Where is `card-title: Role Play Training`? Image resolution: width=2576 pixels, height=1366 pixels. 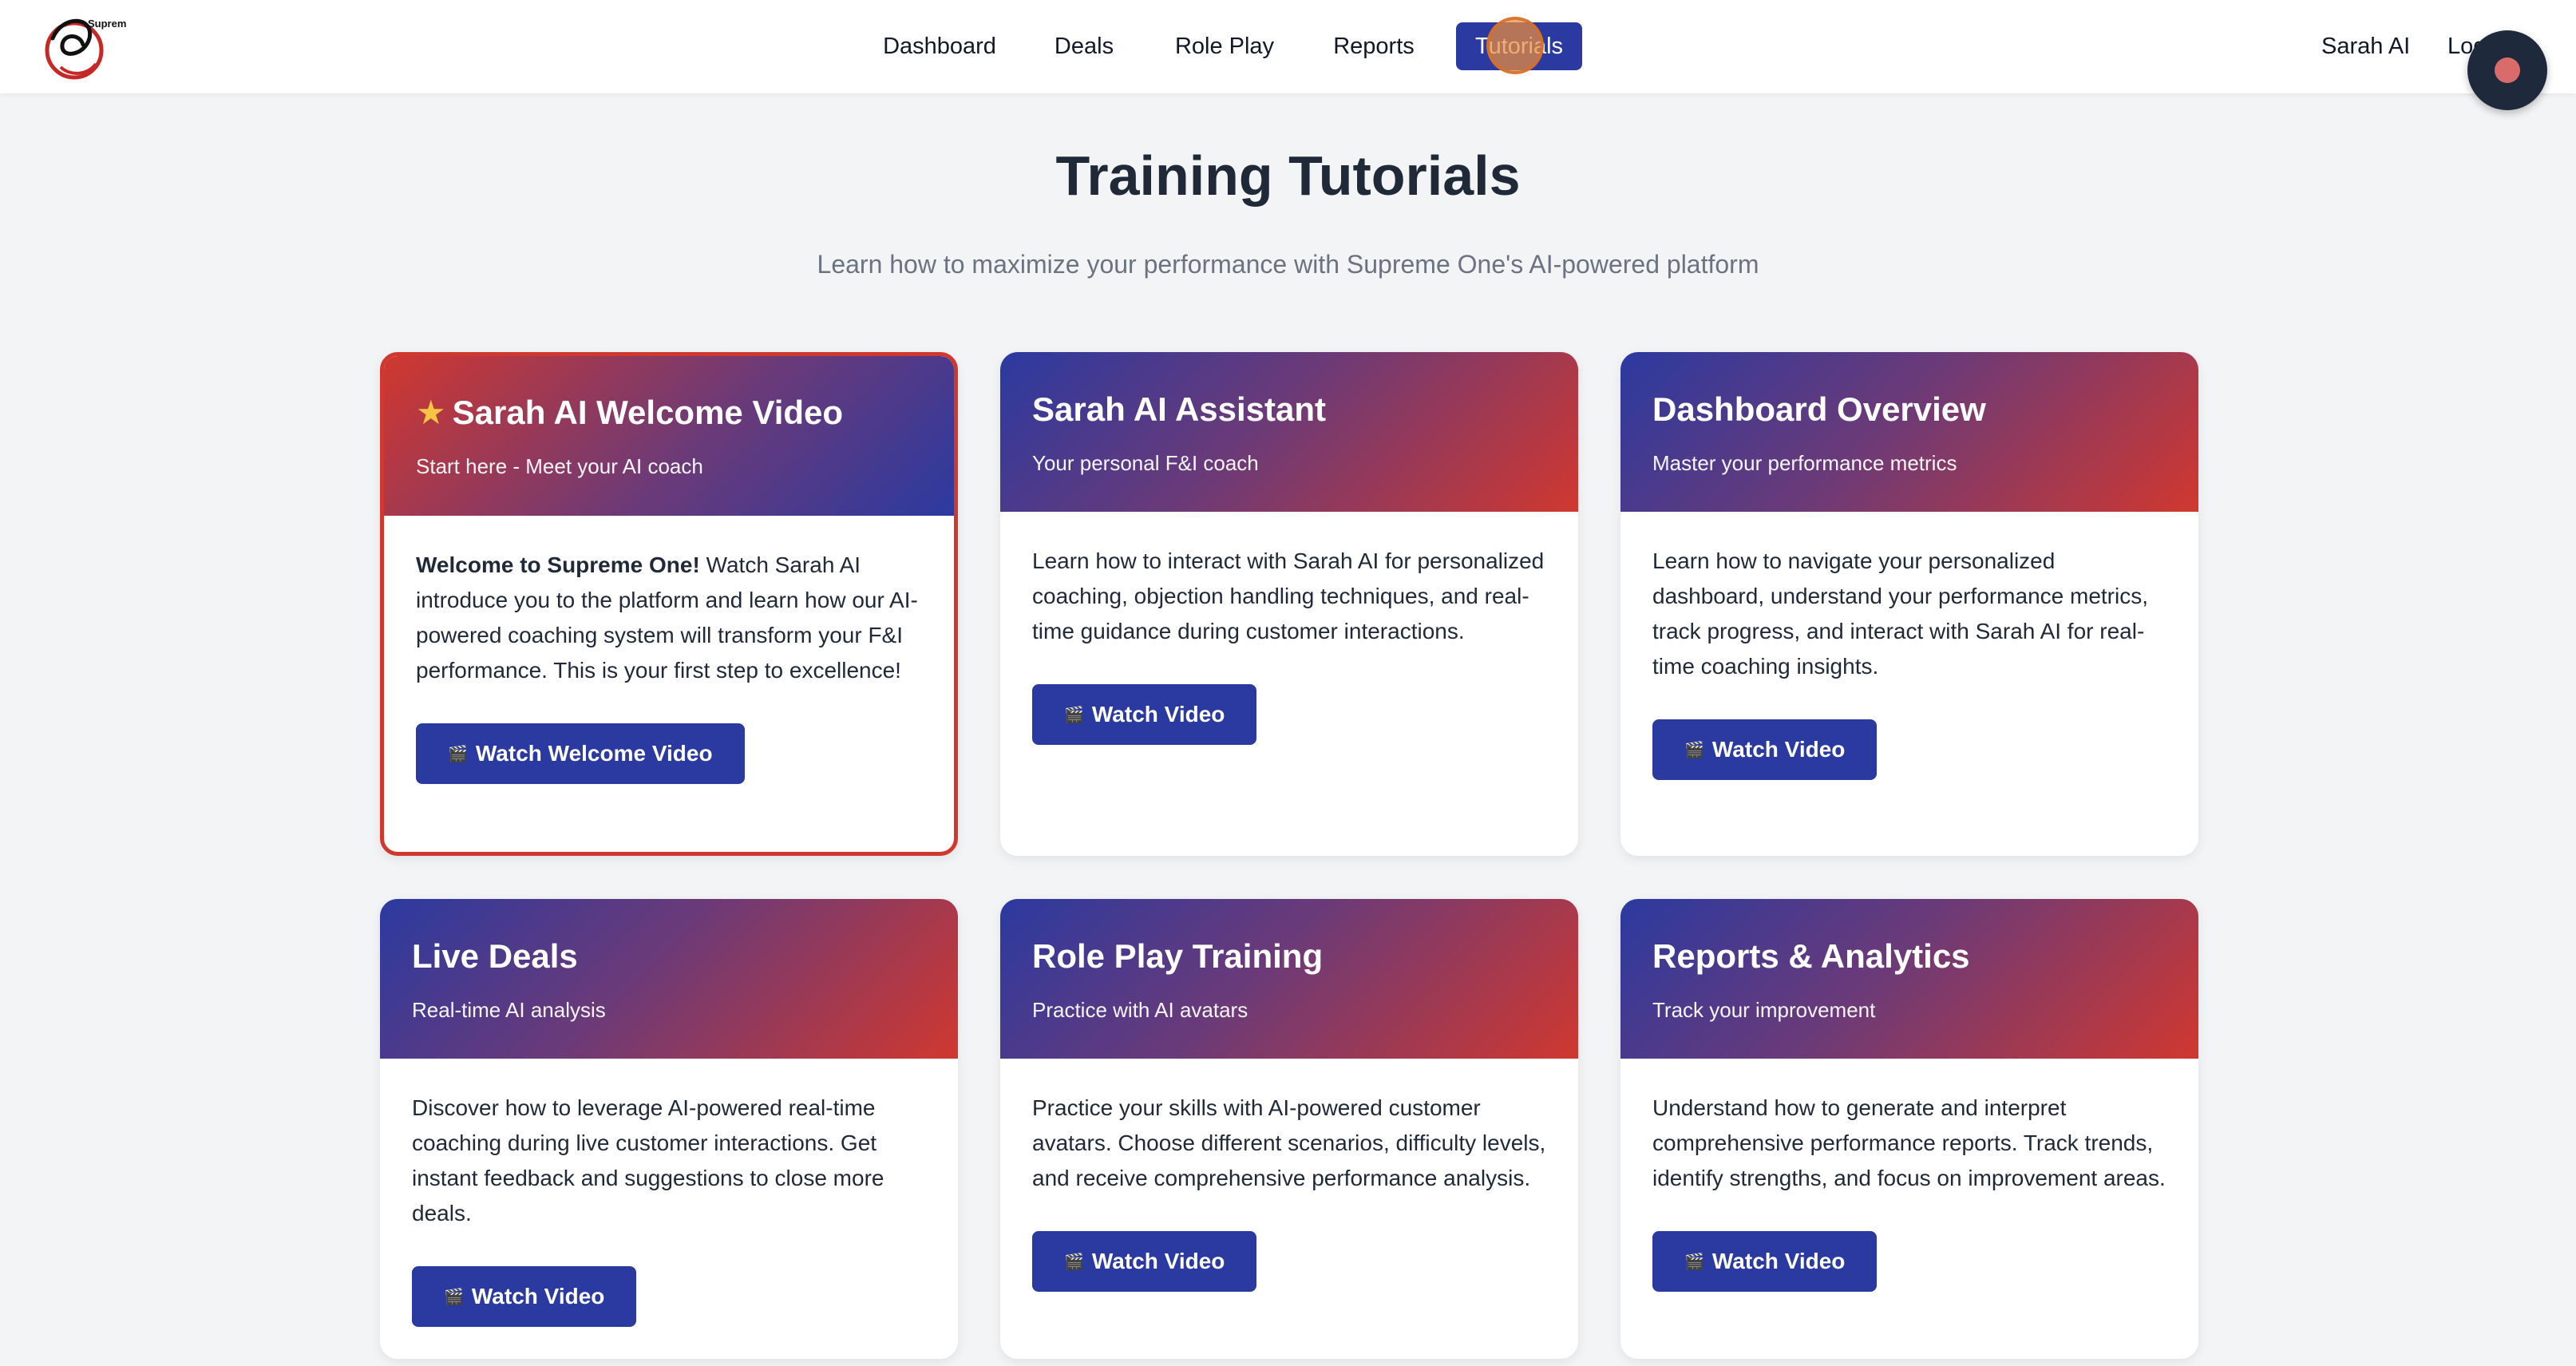
card-title: Role Play Training is located at coordinates (1178, 956).